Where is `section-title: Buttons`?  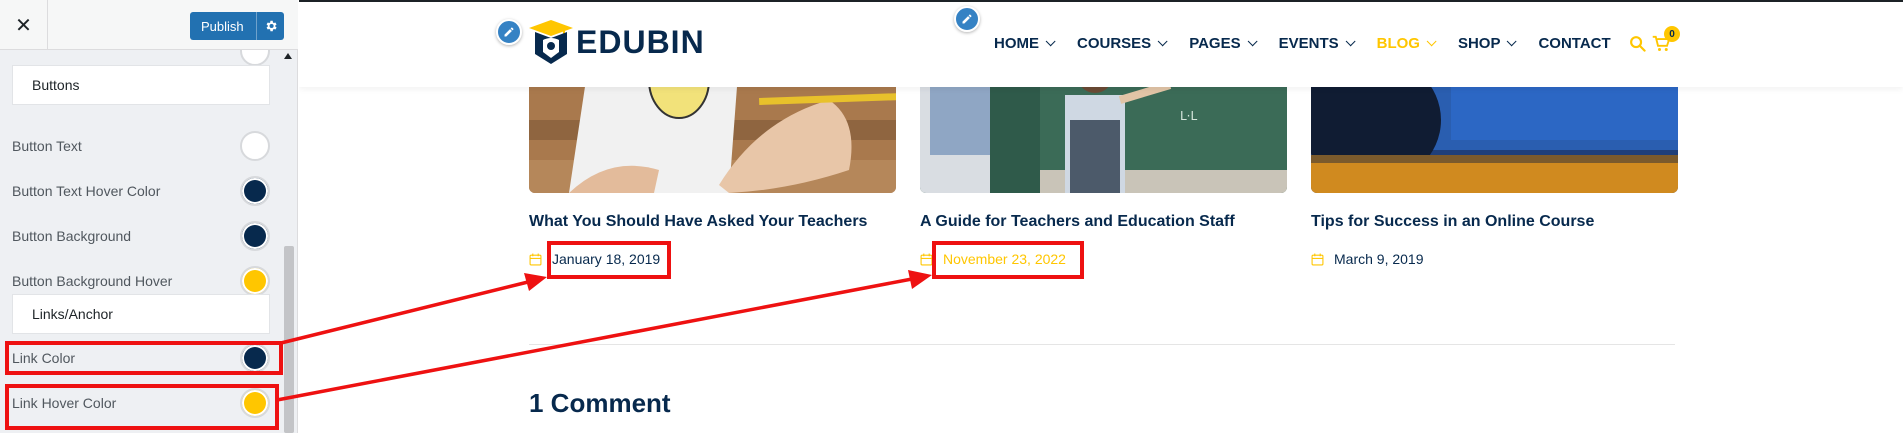
section-title: Buttons is located at coordinates (56, 85).